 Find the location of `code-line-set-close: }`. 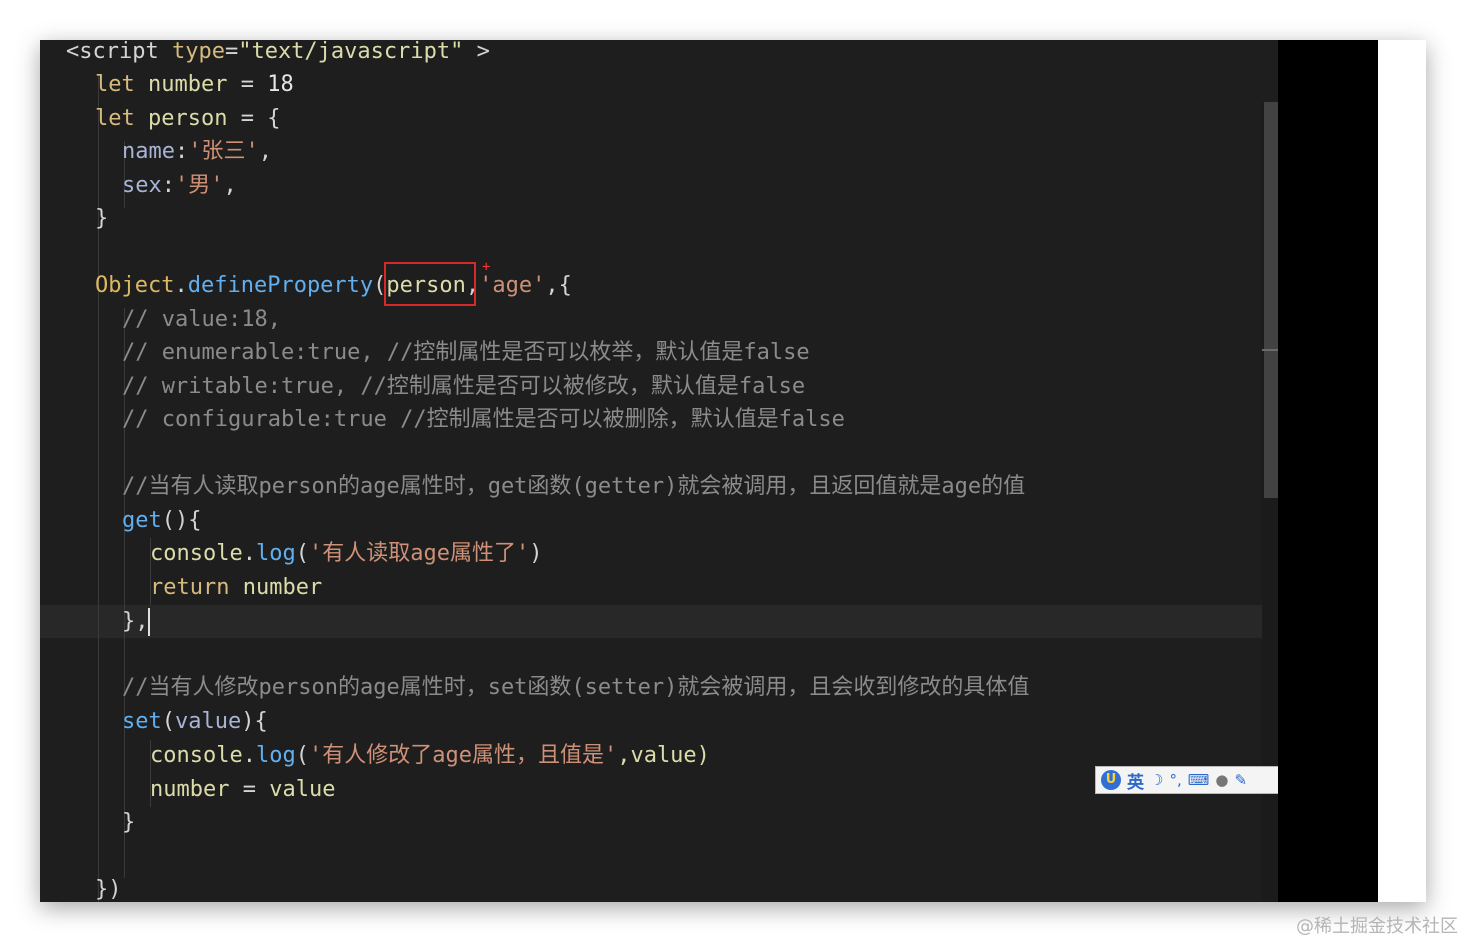

code-line-set-close: } is located at coordinates (128, 823).